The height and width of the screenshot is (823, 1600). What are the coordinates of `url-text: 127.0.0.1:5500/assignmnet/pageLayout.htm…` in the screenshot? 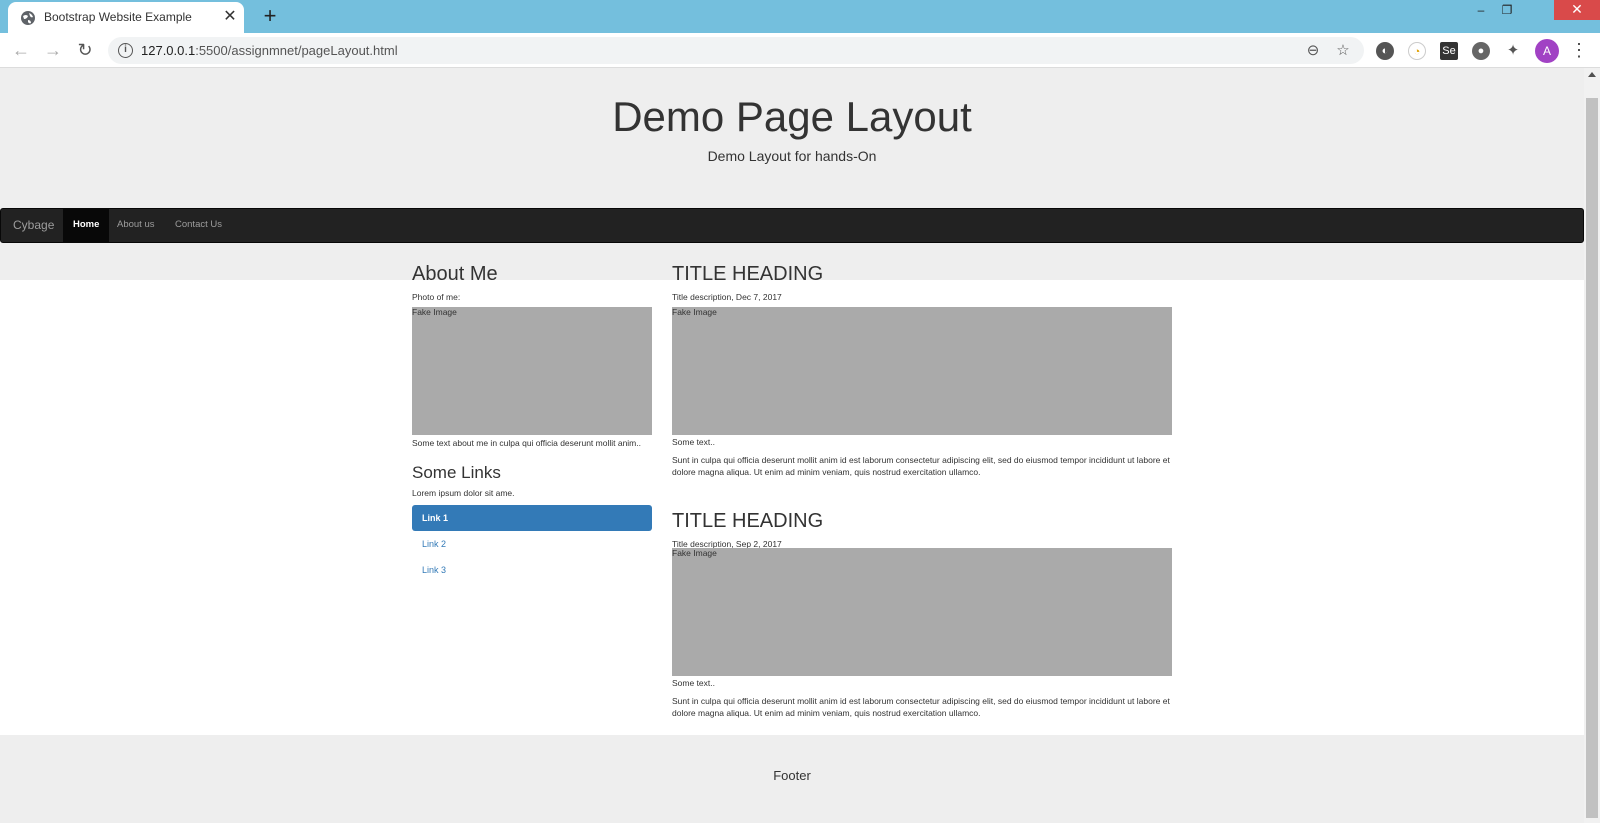 It's located at (269, 50).